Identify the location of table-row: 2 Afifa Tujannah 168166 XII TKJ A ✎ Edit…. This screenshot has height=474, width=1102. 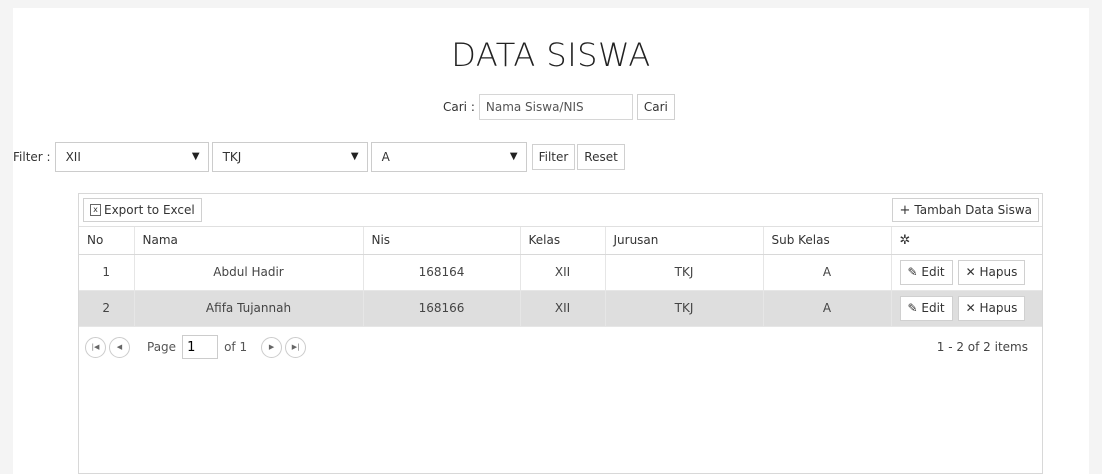
(560, 308).